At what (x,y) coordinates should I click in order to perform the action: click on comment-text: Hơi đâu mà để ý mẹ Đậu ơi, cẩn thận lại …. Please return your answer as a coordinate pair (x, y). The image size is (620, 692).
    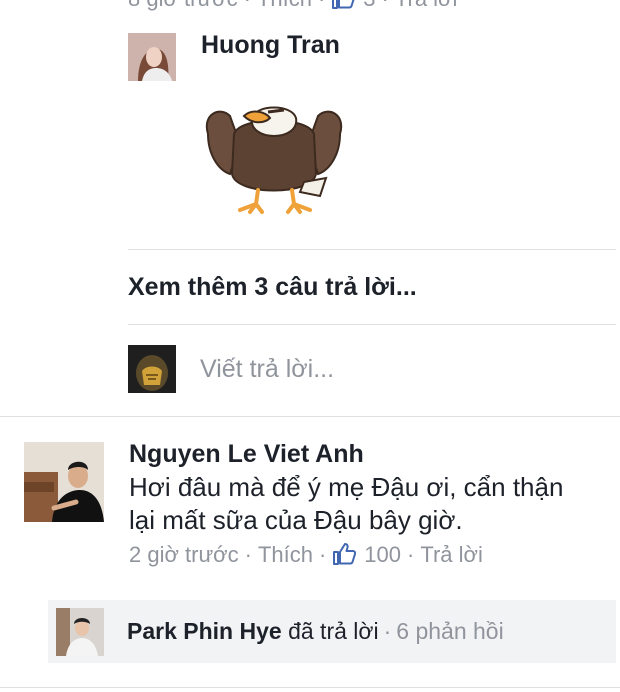
    Looking at the image, I should click on (369, 504).